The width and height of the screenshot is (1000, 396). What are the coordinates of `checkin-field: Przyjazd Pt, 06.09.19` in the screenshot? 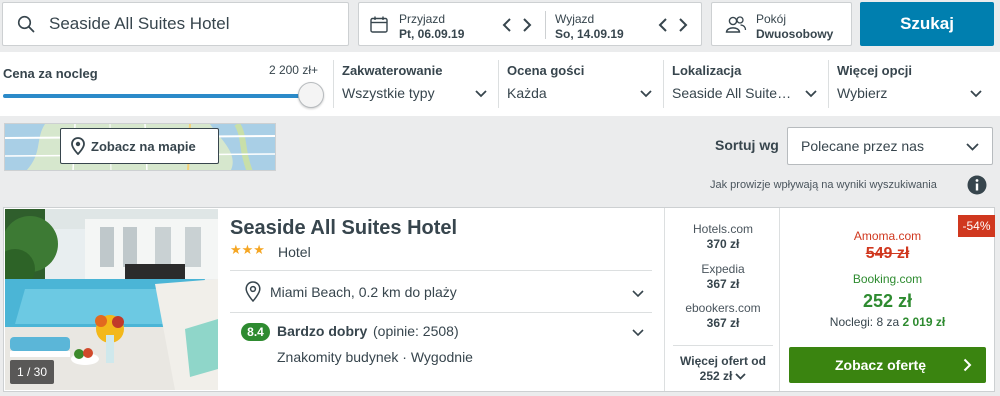 It's located at (452, 24).